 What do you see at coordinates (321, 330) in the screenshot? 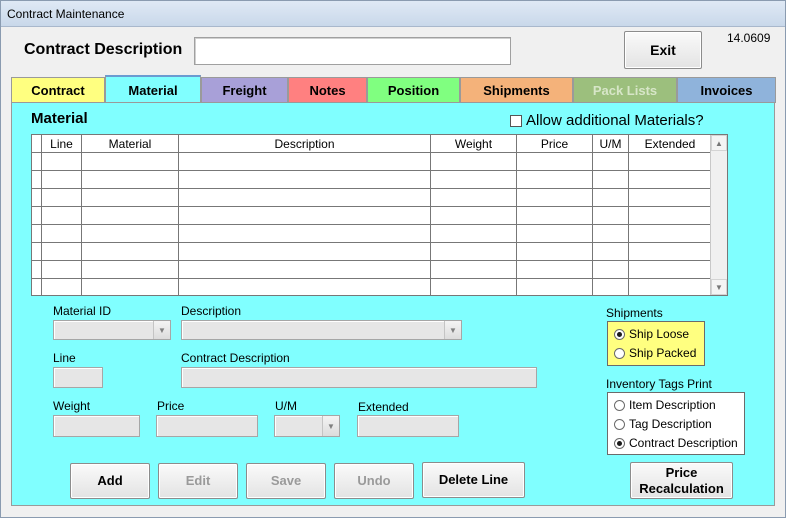
I see `description-combobox: ▼` at bounding box center [321, 330].